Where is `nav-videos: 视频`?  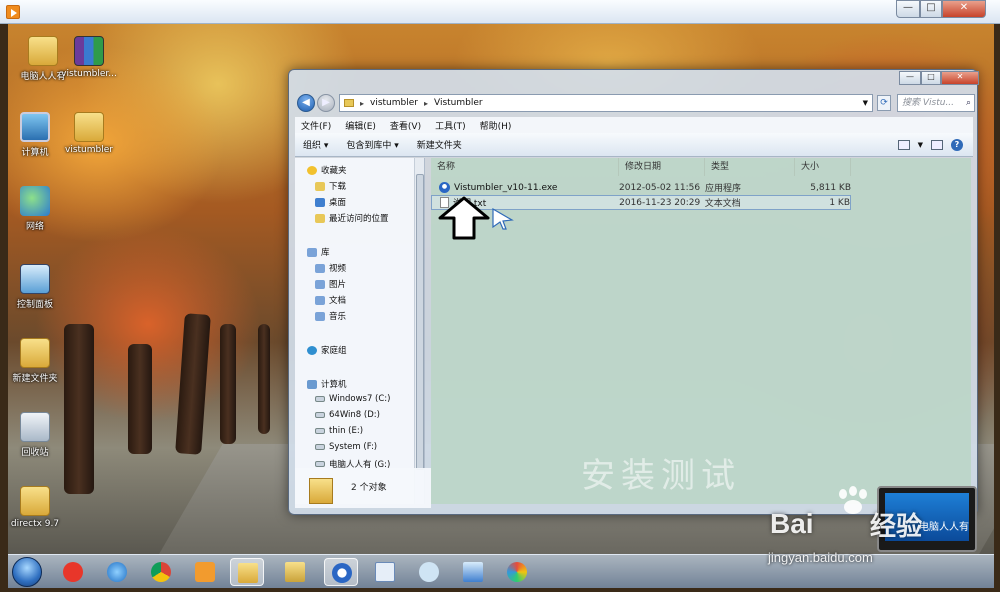
nav-videos: 视频 is located at coordinates (330, 268).